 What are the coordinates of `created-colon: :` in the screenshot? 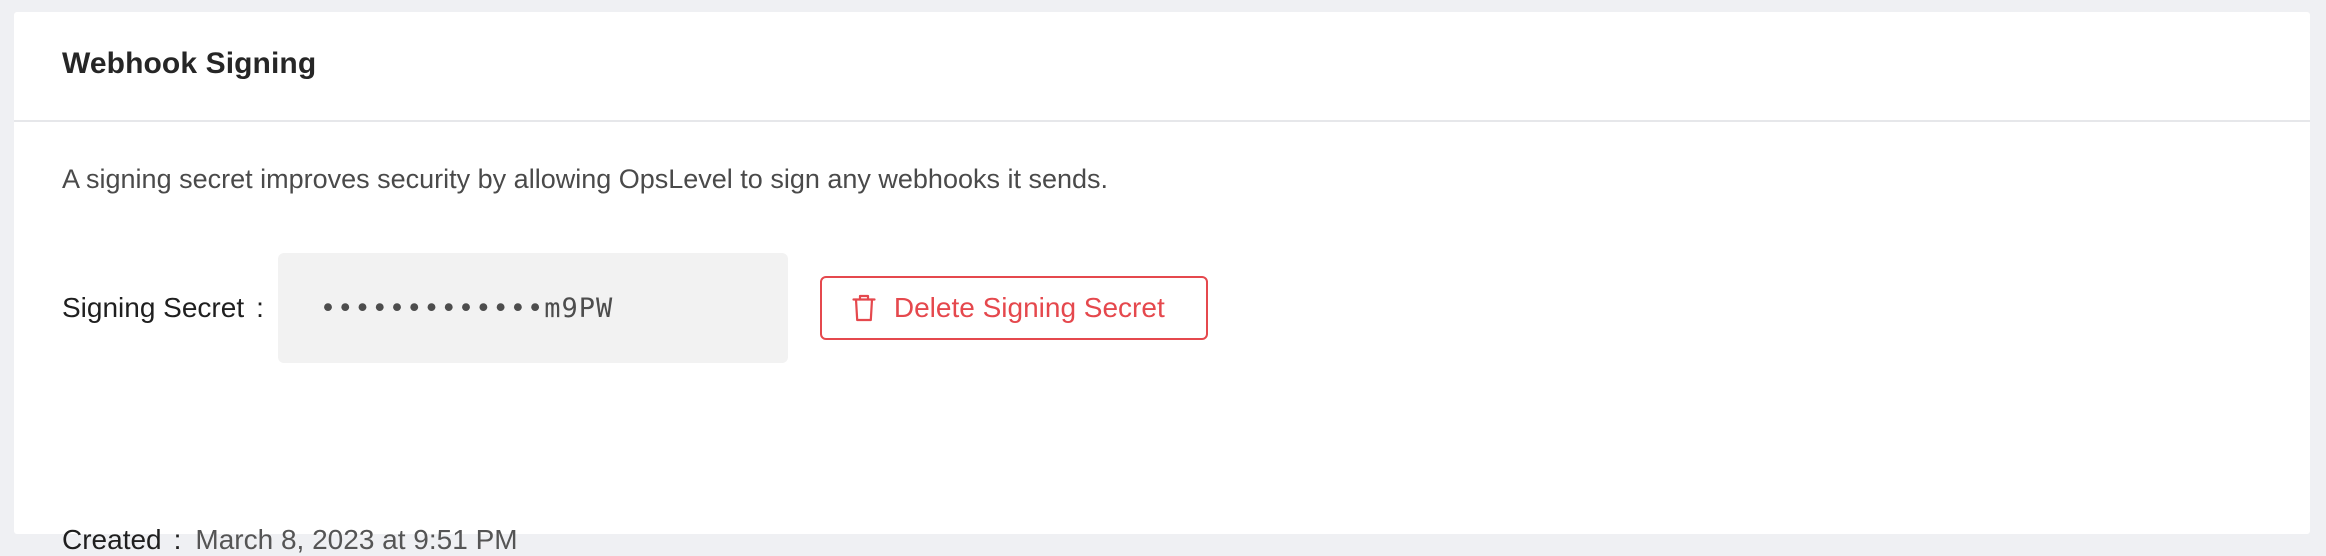 It's located at (177, 539).